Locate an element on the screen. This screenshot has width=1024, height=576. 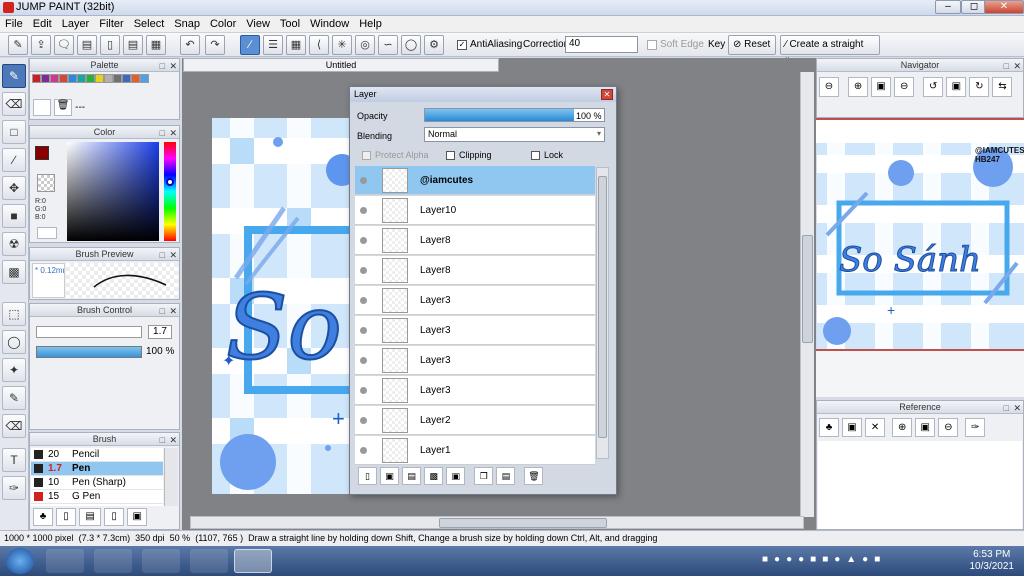
brush-opacity-slider is located at coordinates (89, 352).